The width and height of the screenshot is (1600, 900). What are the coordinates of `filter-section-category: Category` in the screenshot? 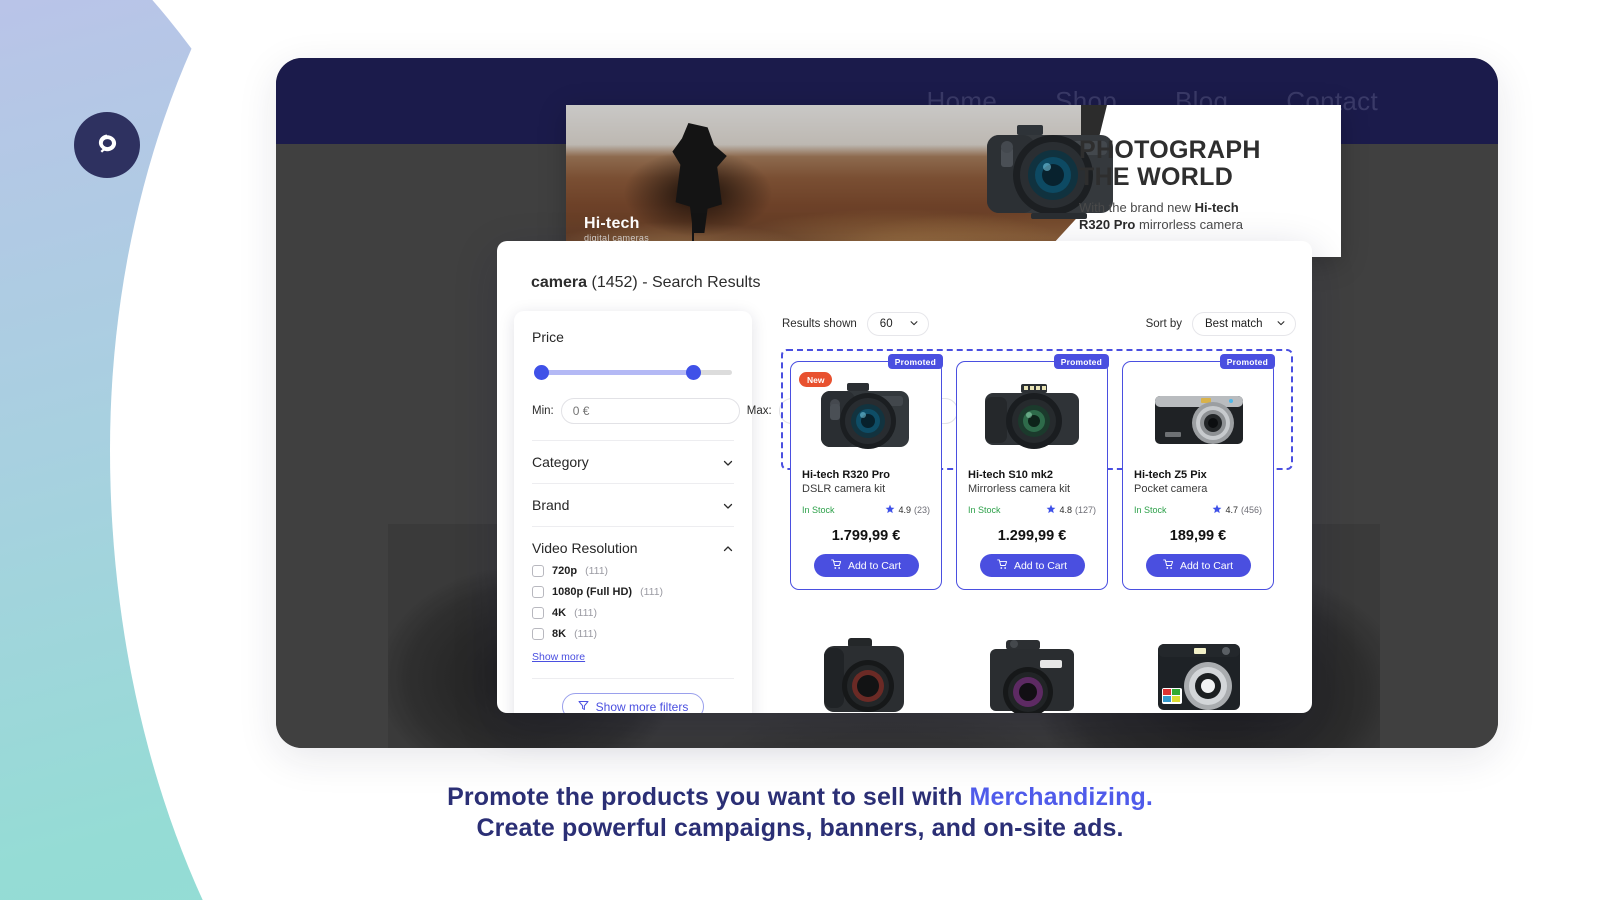 It's located at (633, 461).